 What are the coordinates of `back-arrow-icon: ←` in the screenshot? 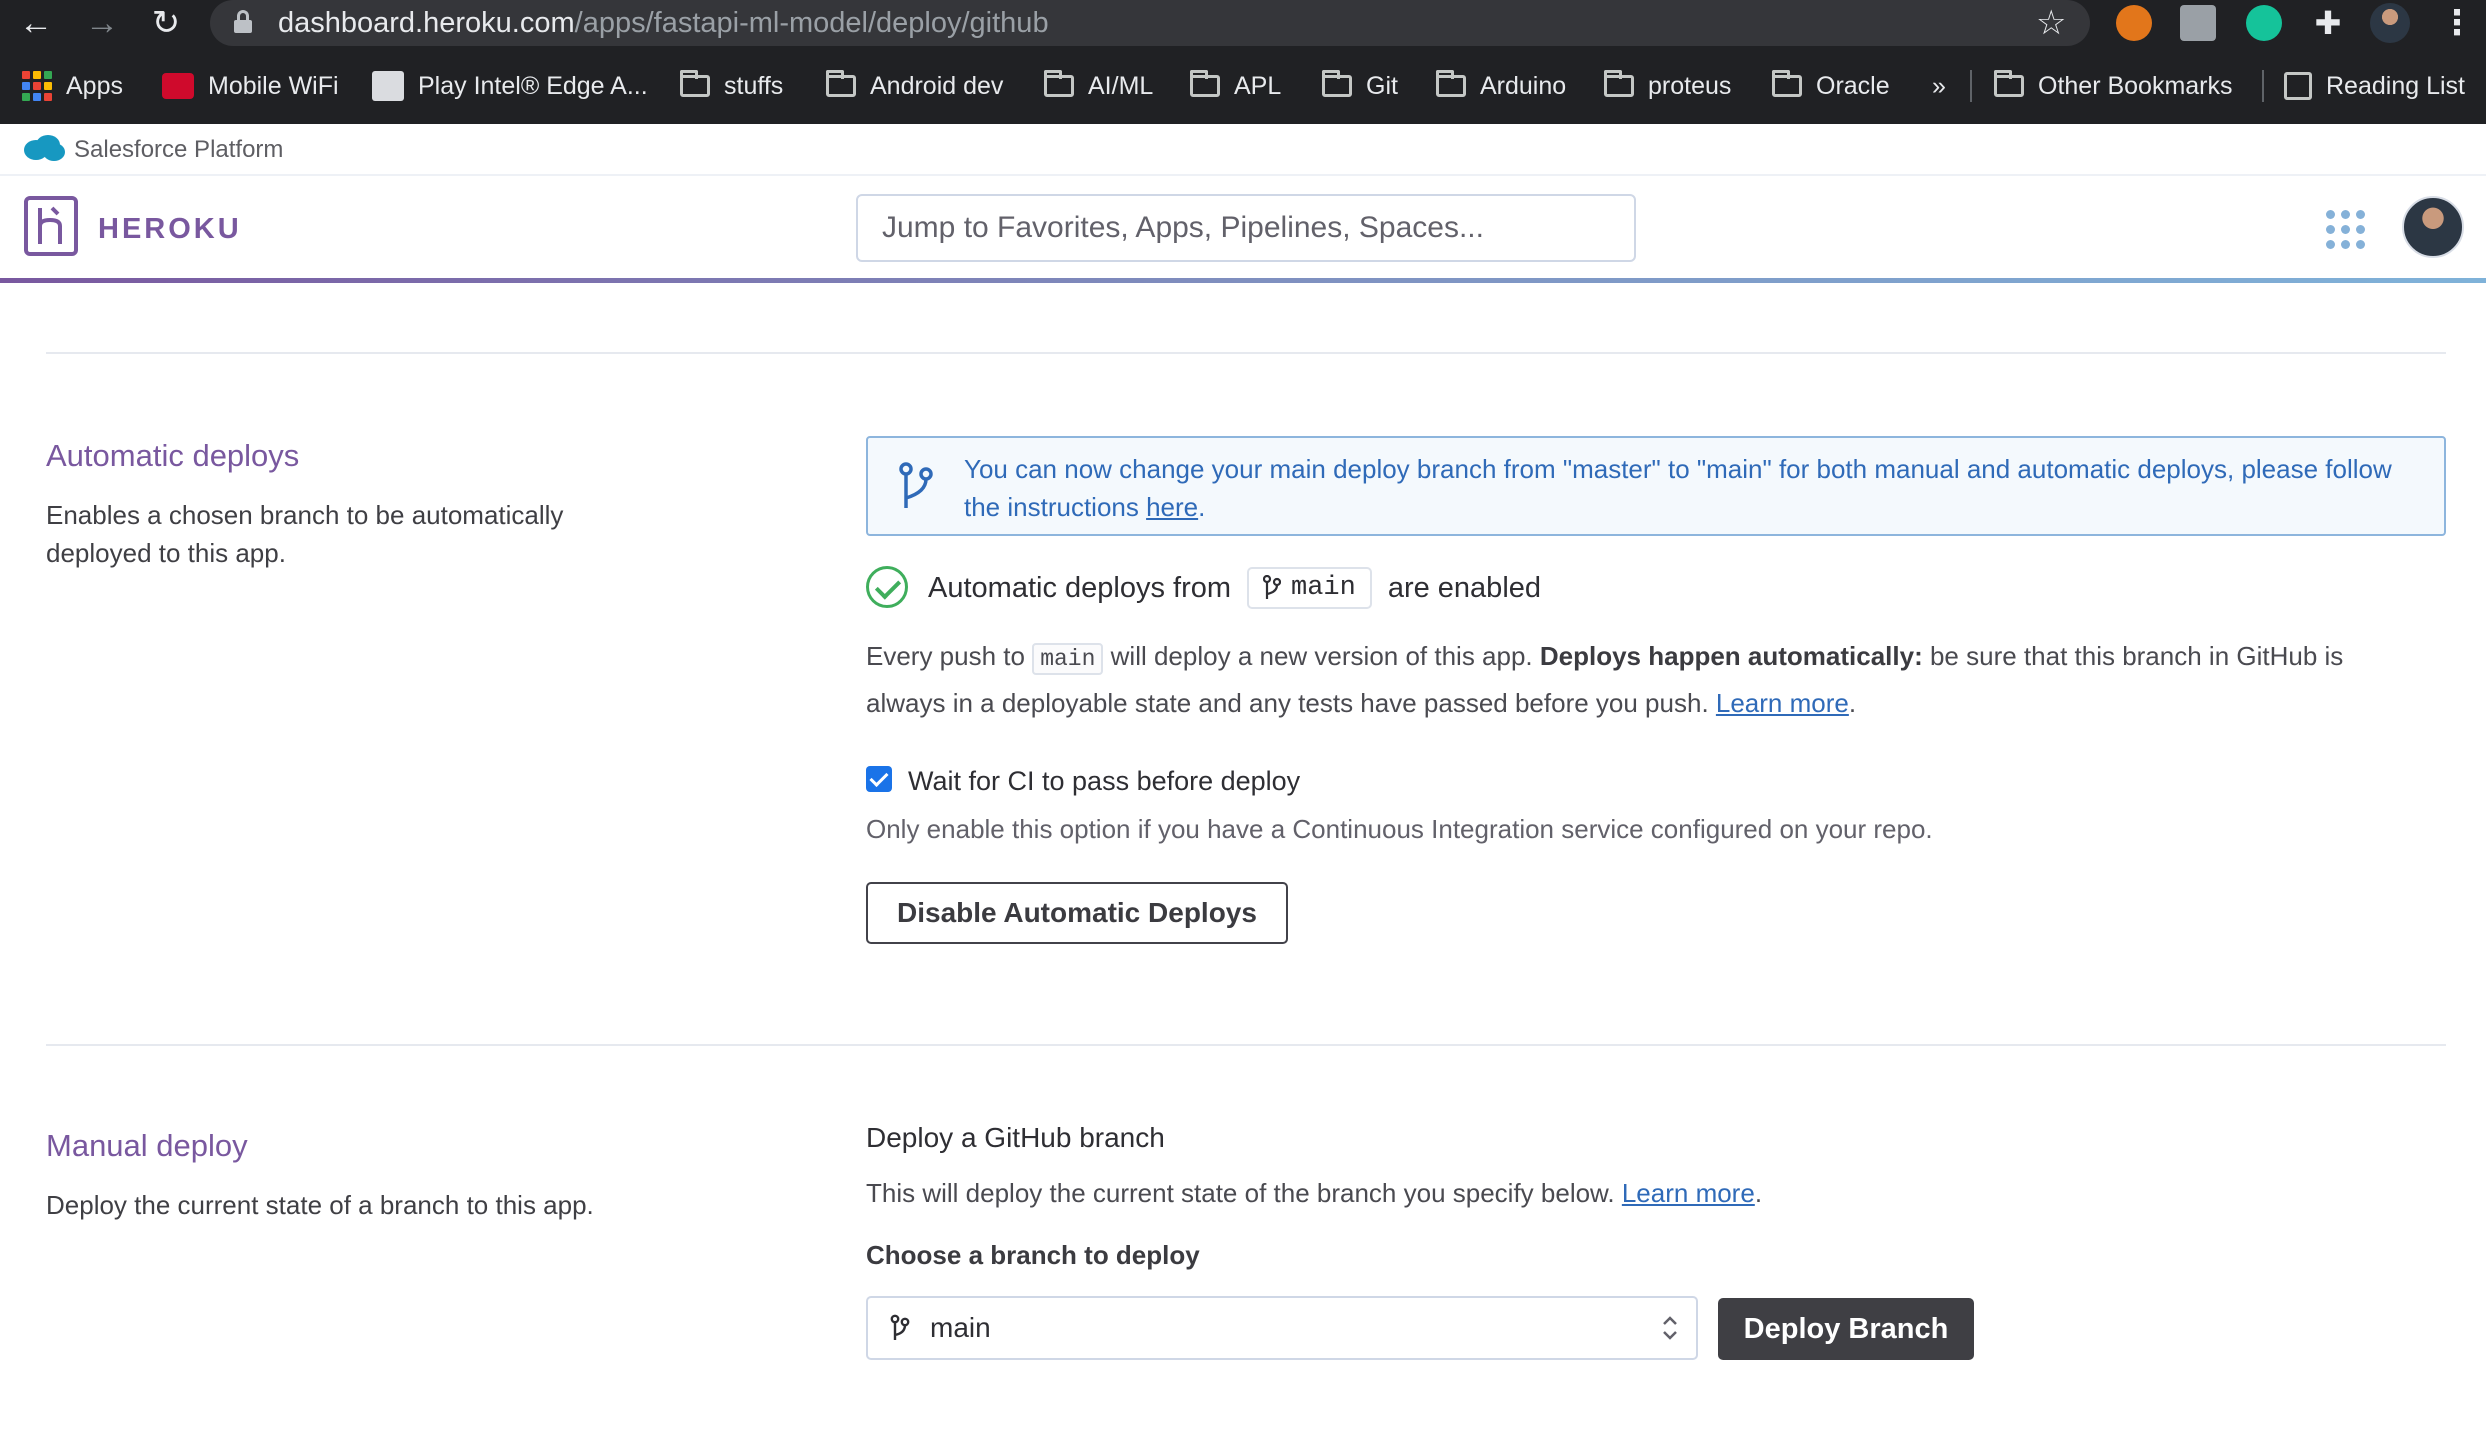 It's located at (36, 23).